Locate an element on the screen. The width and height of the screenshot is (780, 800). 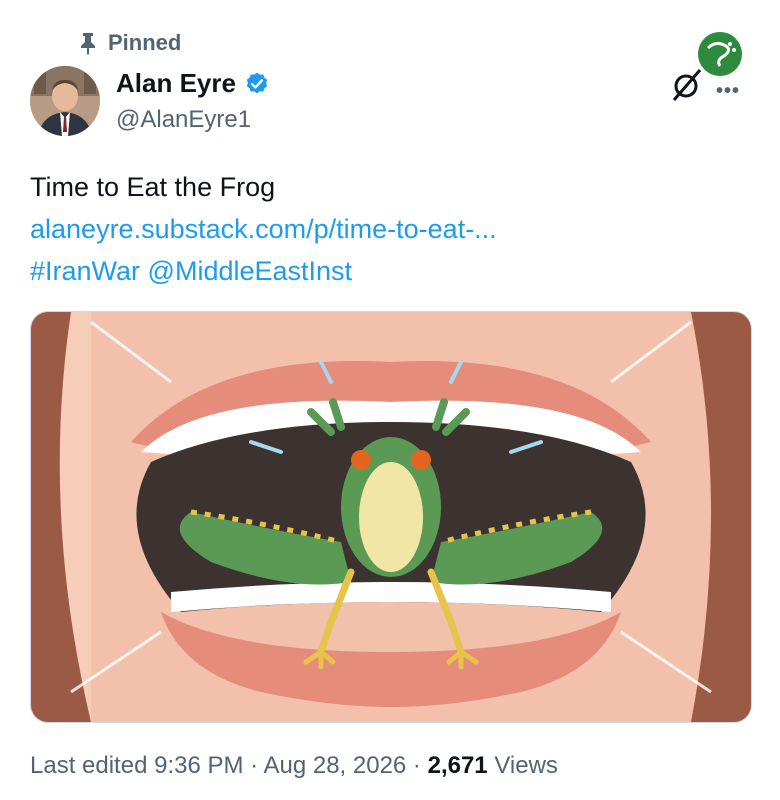
mention-link: @MiddleEastInst is located at coordinates (250, 271).